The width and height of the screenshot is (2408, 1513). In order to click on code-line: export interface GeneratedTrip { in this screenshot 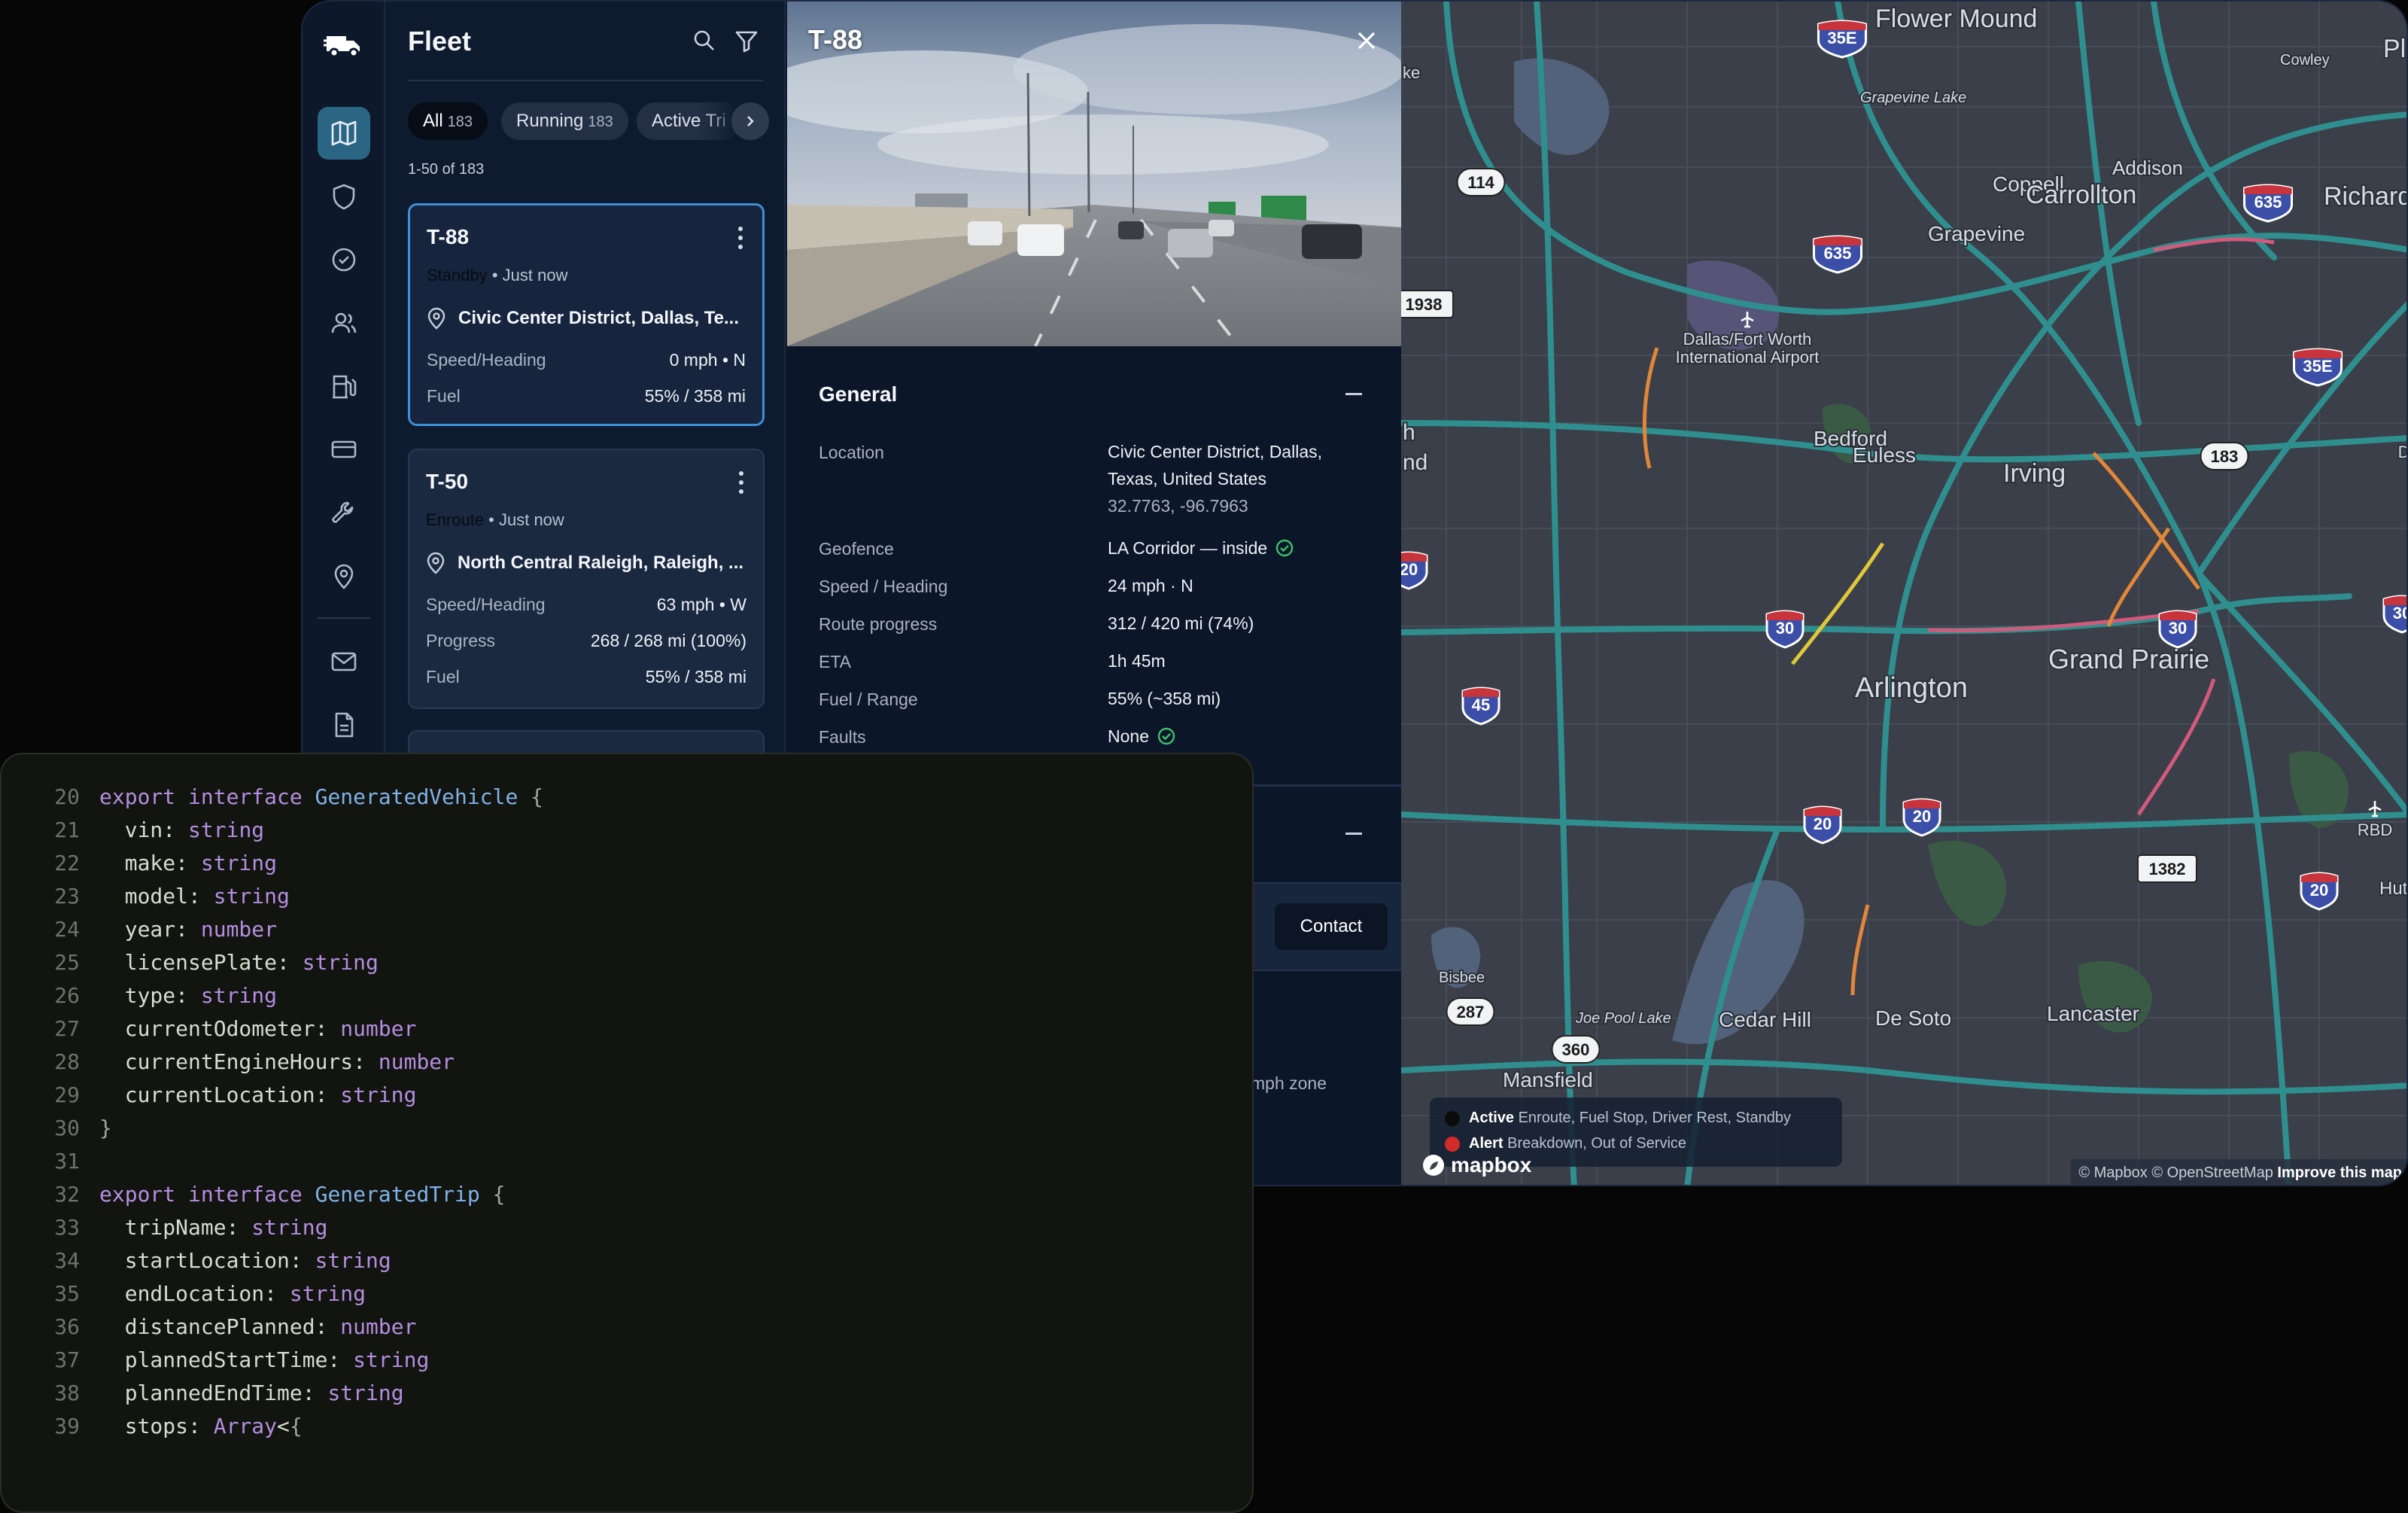, I will do `click(302, 1194)`.